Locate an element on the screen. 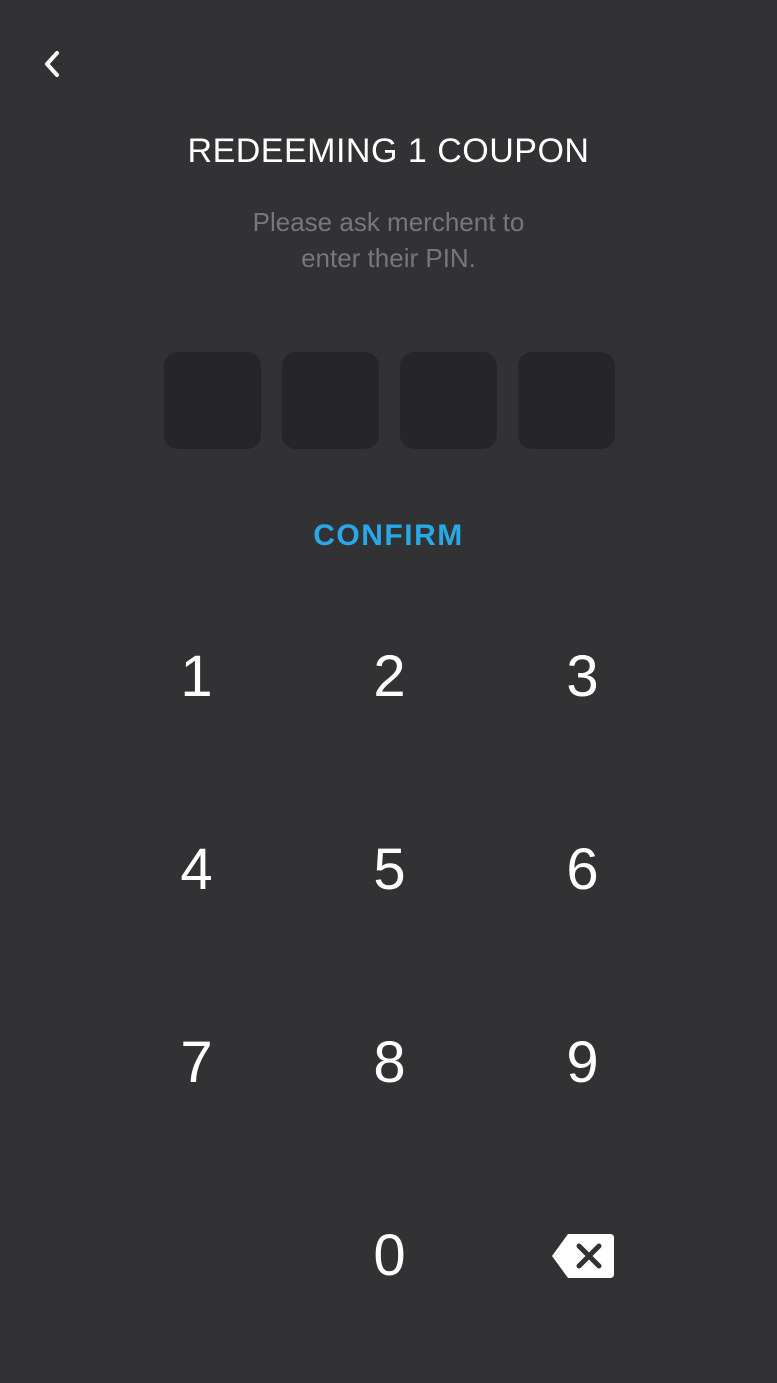  confirm-button: CONFIRM is located at coordinates (388, 536).